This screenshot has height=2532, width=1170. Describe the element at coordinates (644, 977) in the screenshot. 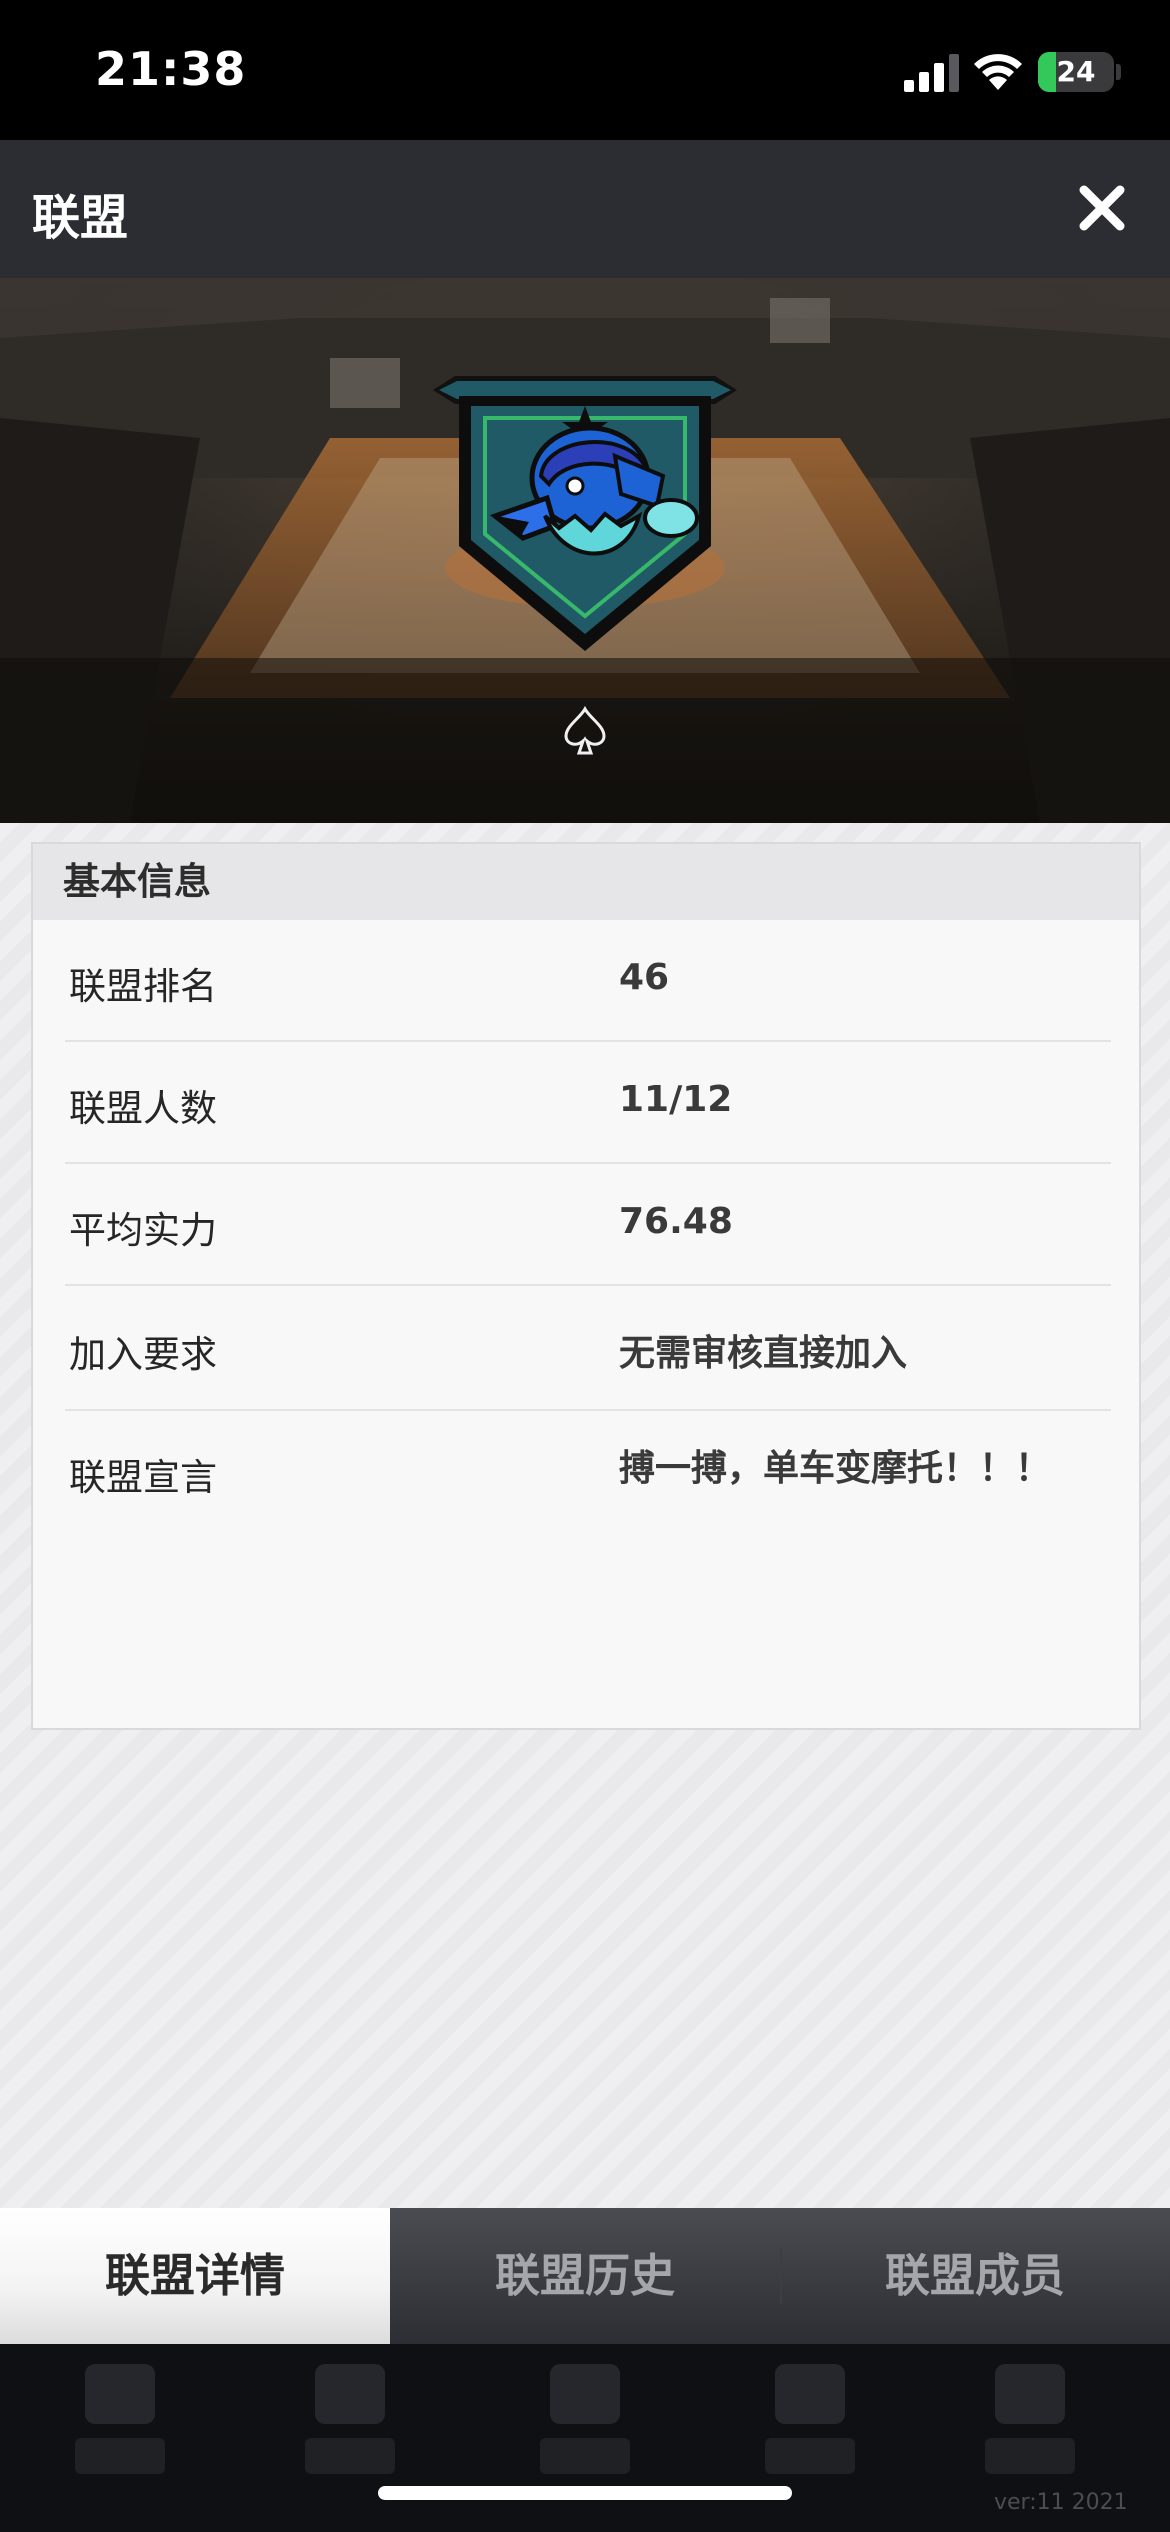

I see `info-value: 46` at that location.